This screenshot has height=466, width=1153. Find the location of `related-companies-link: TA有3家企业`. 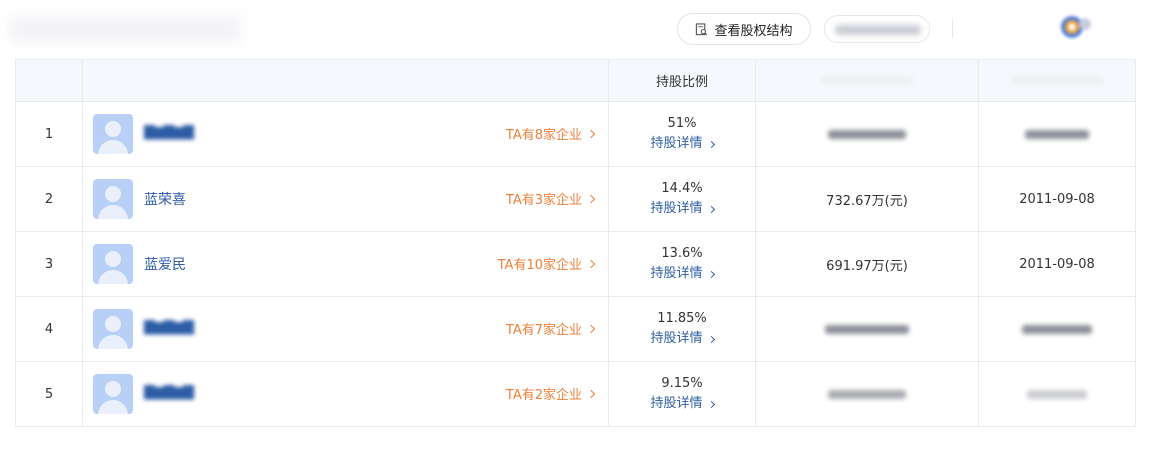

related-companies-link: TA有3家企业 is located at coordinates (551, 198).